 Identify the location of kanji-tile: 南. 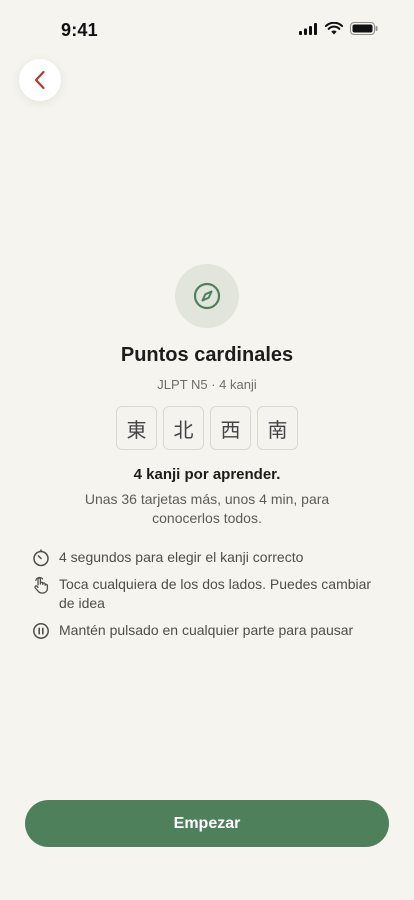
(277, 428).